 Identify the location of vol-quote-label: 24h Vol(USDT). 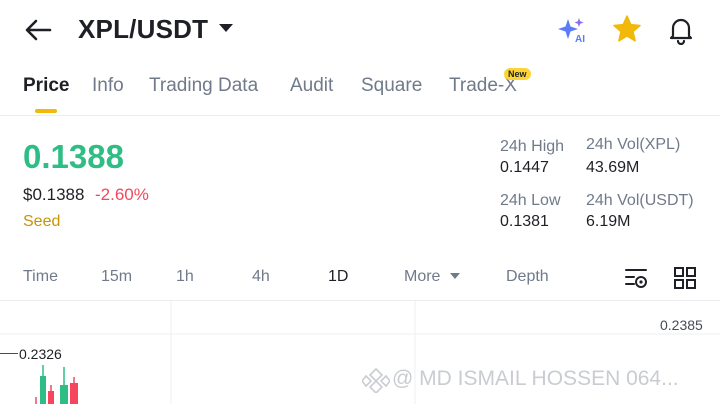
(640, 200).